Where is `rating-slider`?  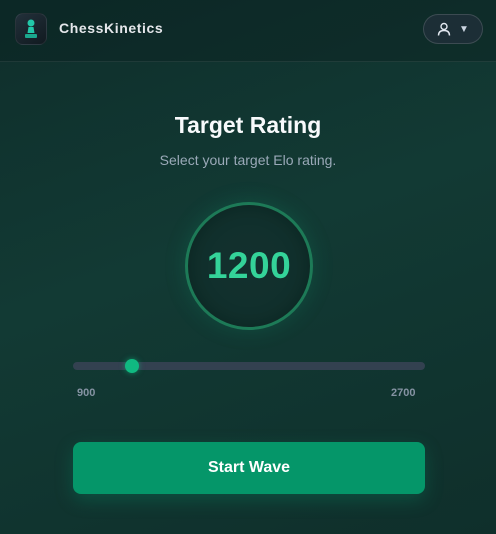 rating-slider is located at coordinates (249, 366).